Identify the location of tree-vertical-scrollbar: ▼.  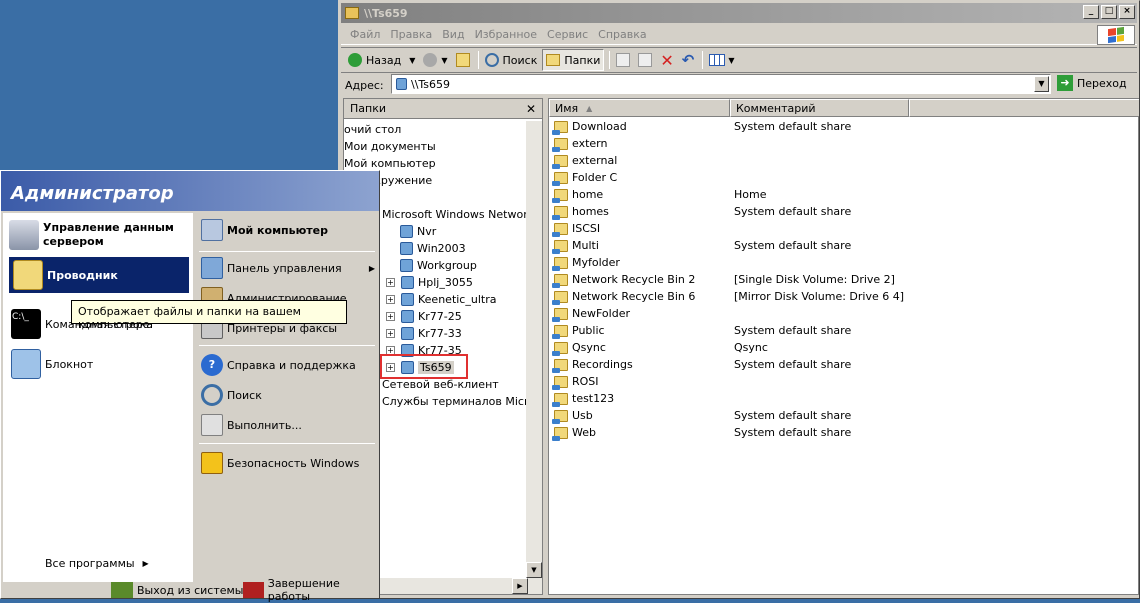
(534, 357).